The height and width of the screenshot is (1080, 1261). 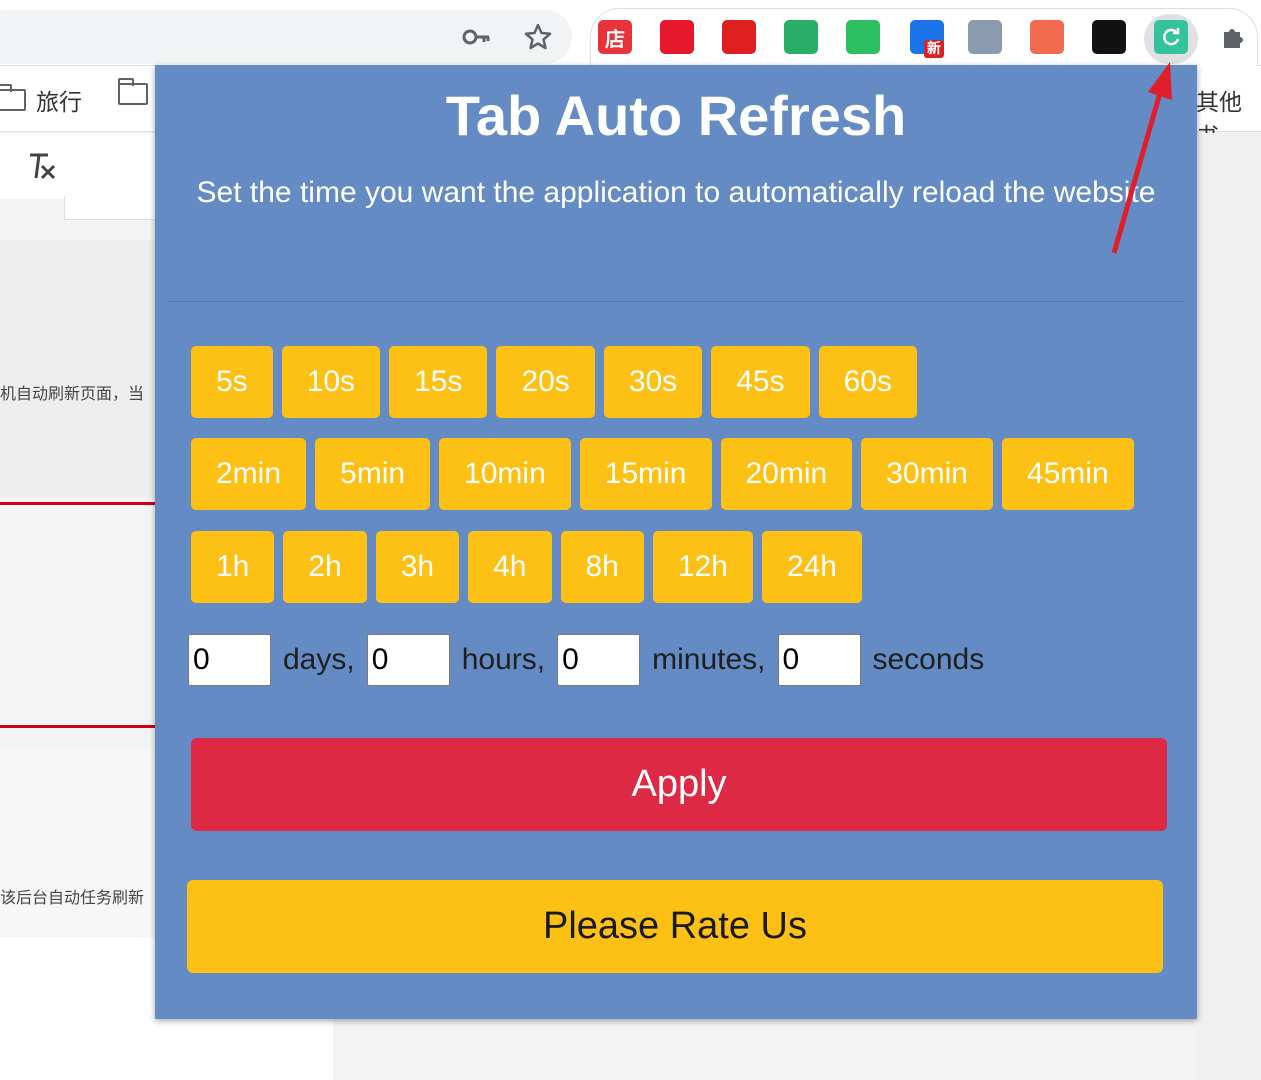 What do you see at coordinates (249, 474) in the screenshot?
I see `preset-button-2min: 2min` at bounding box center [249, 474].